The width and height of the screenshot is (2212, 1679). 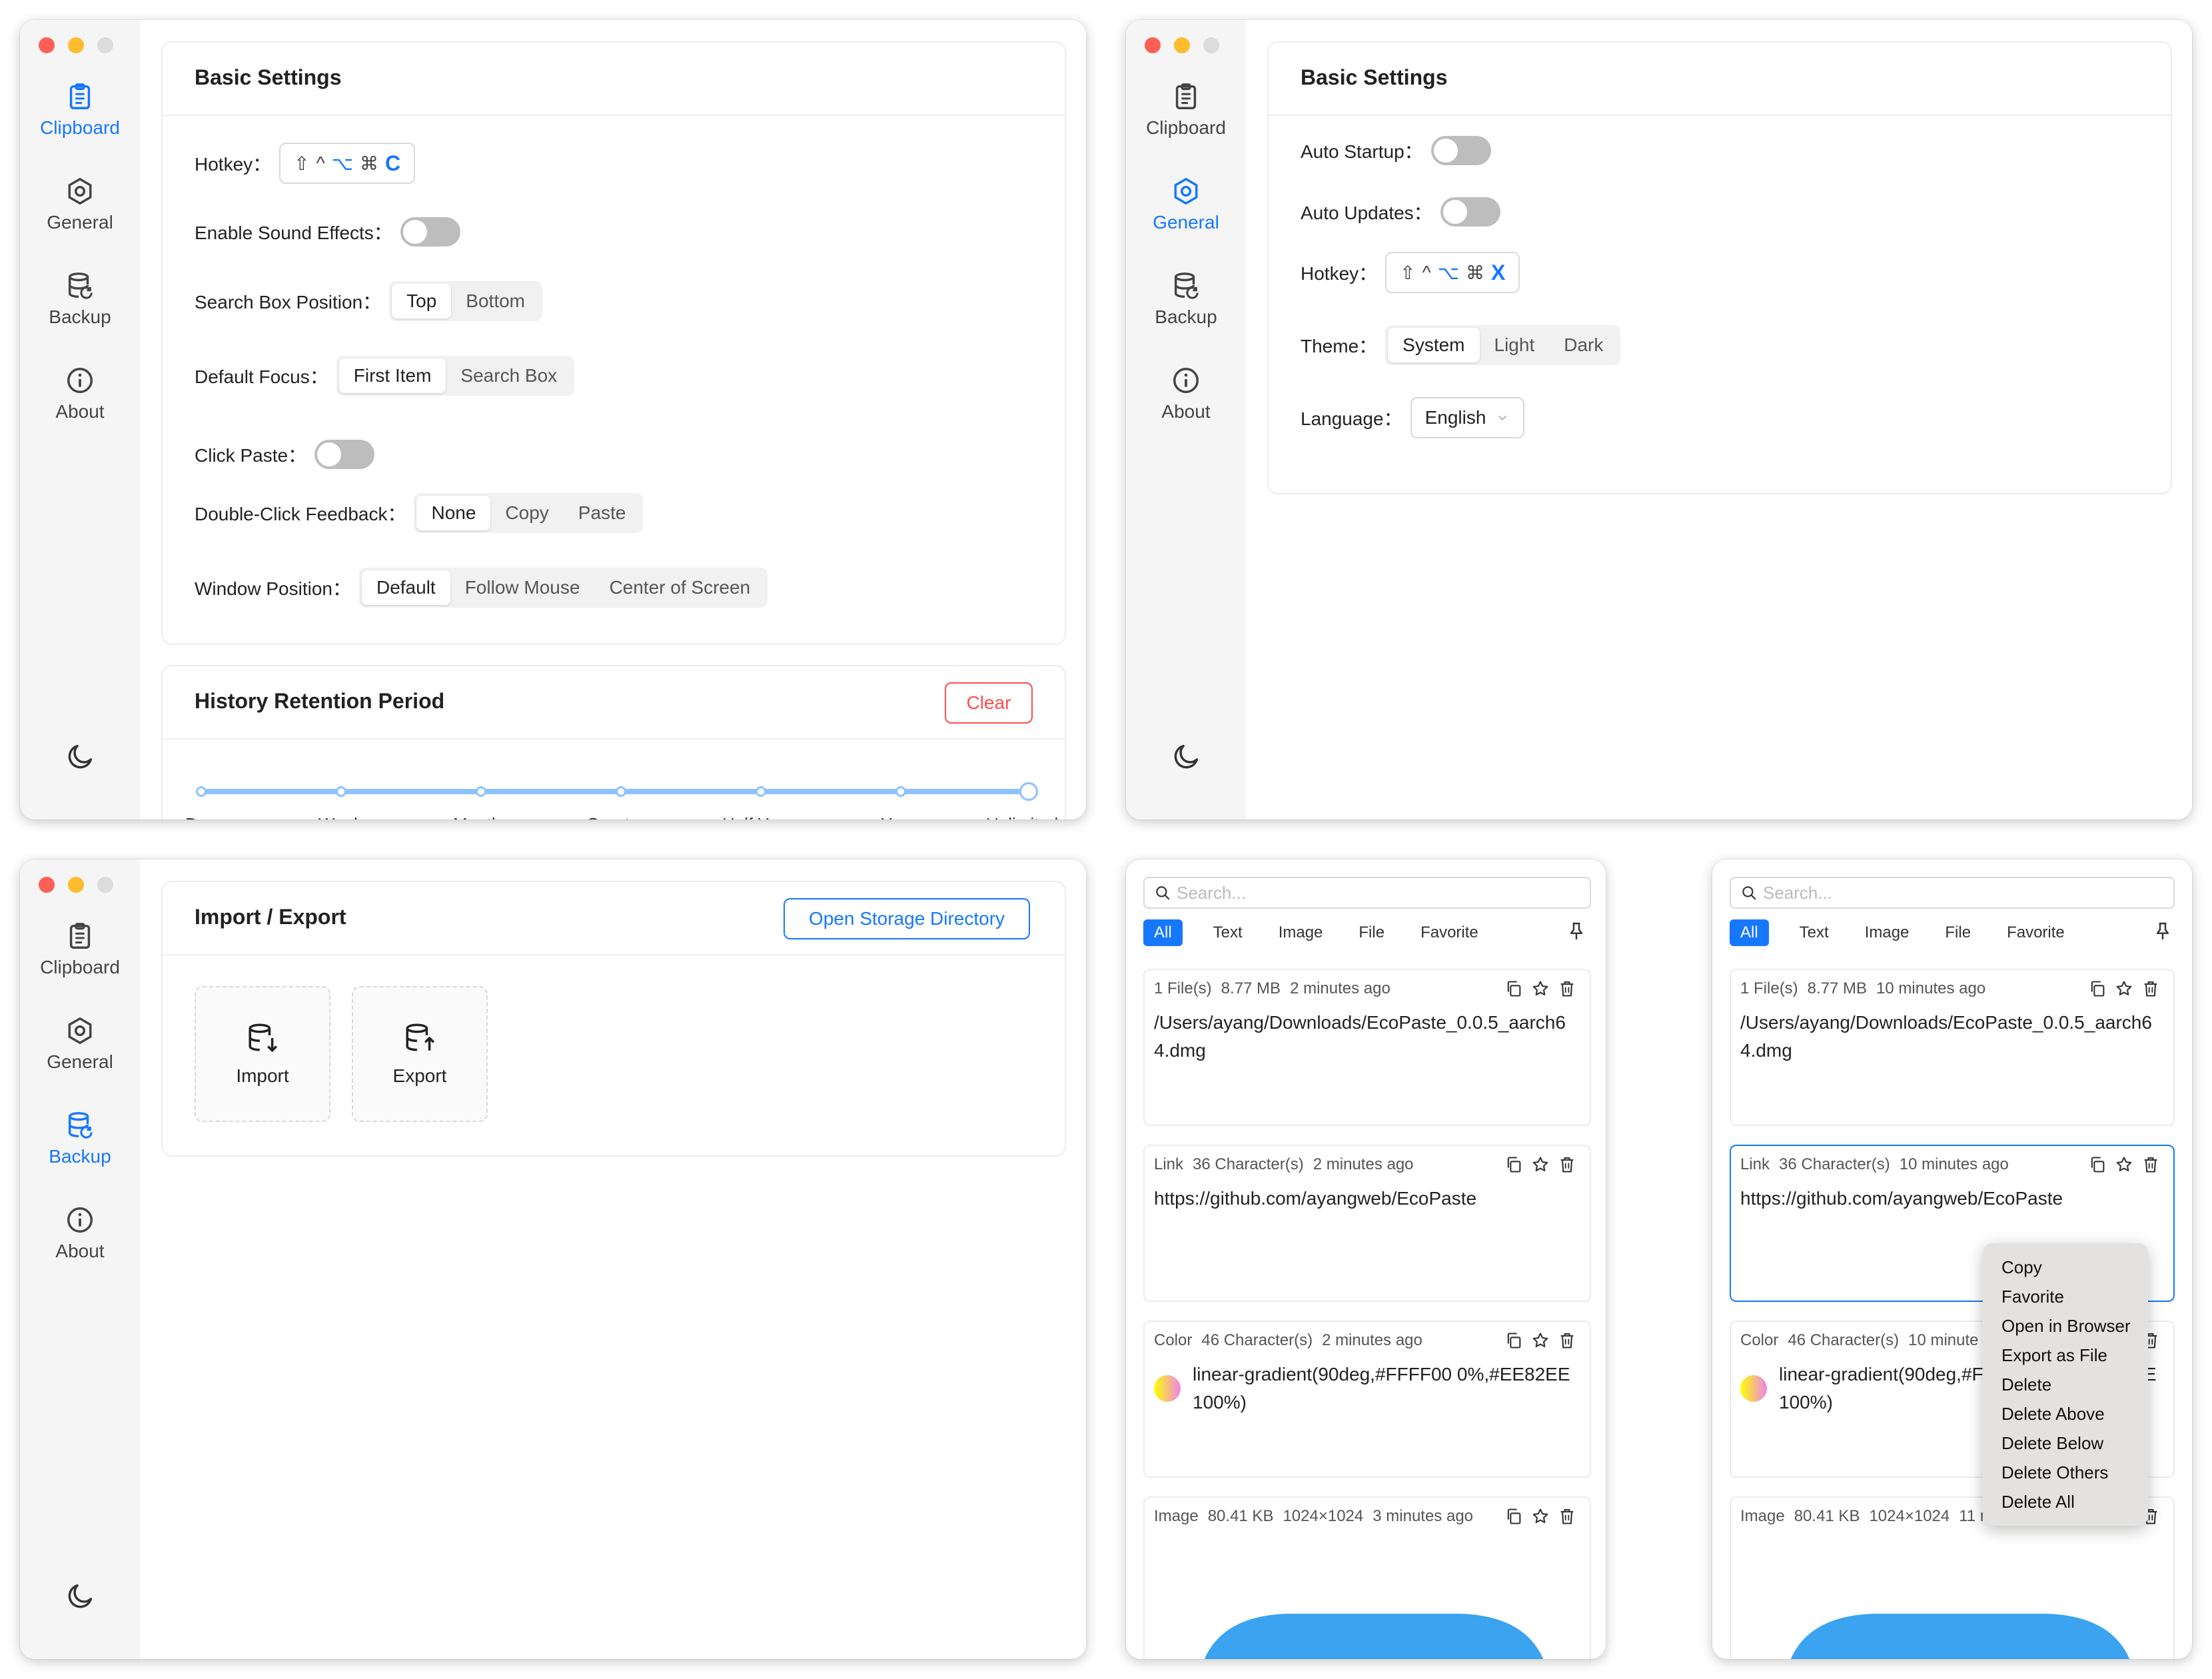 What do you see at coordinates (1434, 345) in the screenshot?
I see `segment-system: System` at bounding box center [1434, 345].